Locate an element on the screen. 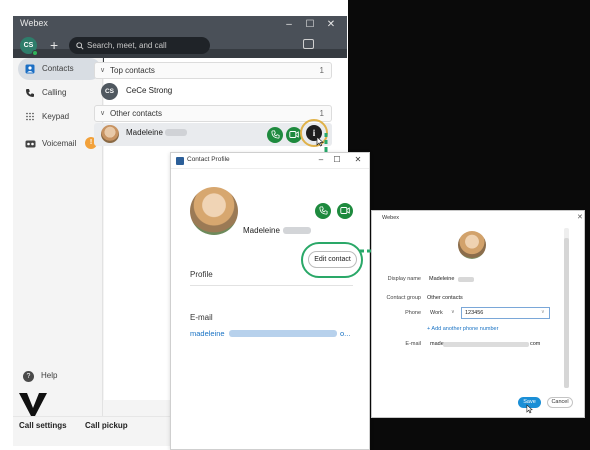 This screenshot has height=450, width=590. app-title: Webex is located at coordinates (34, 23).